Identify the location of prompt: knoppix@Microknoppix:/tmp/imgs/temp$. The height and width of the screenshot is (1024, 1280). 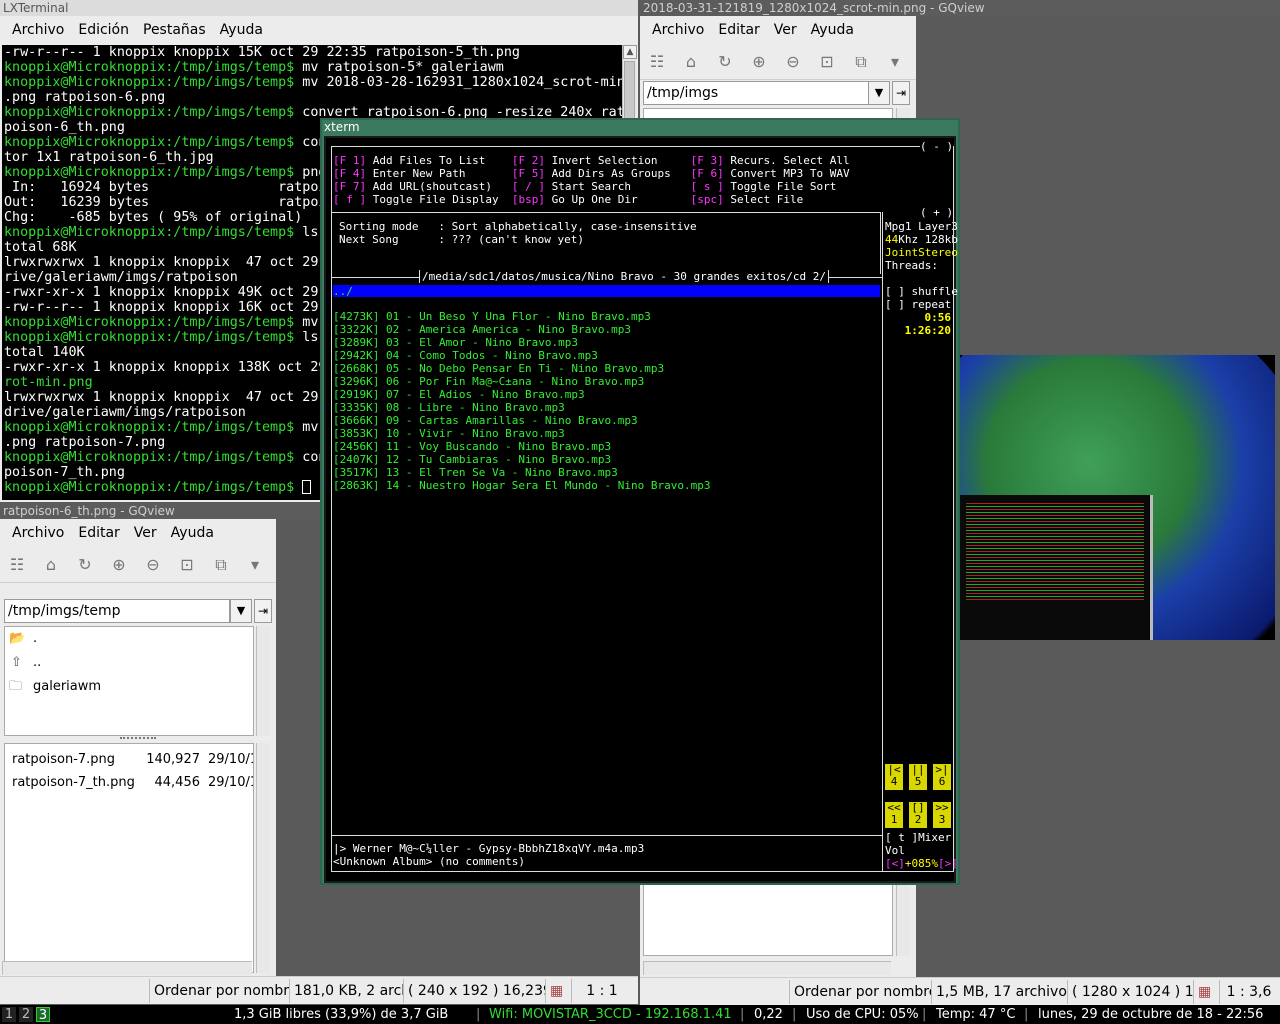
(149, 142).